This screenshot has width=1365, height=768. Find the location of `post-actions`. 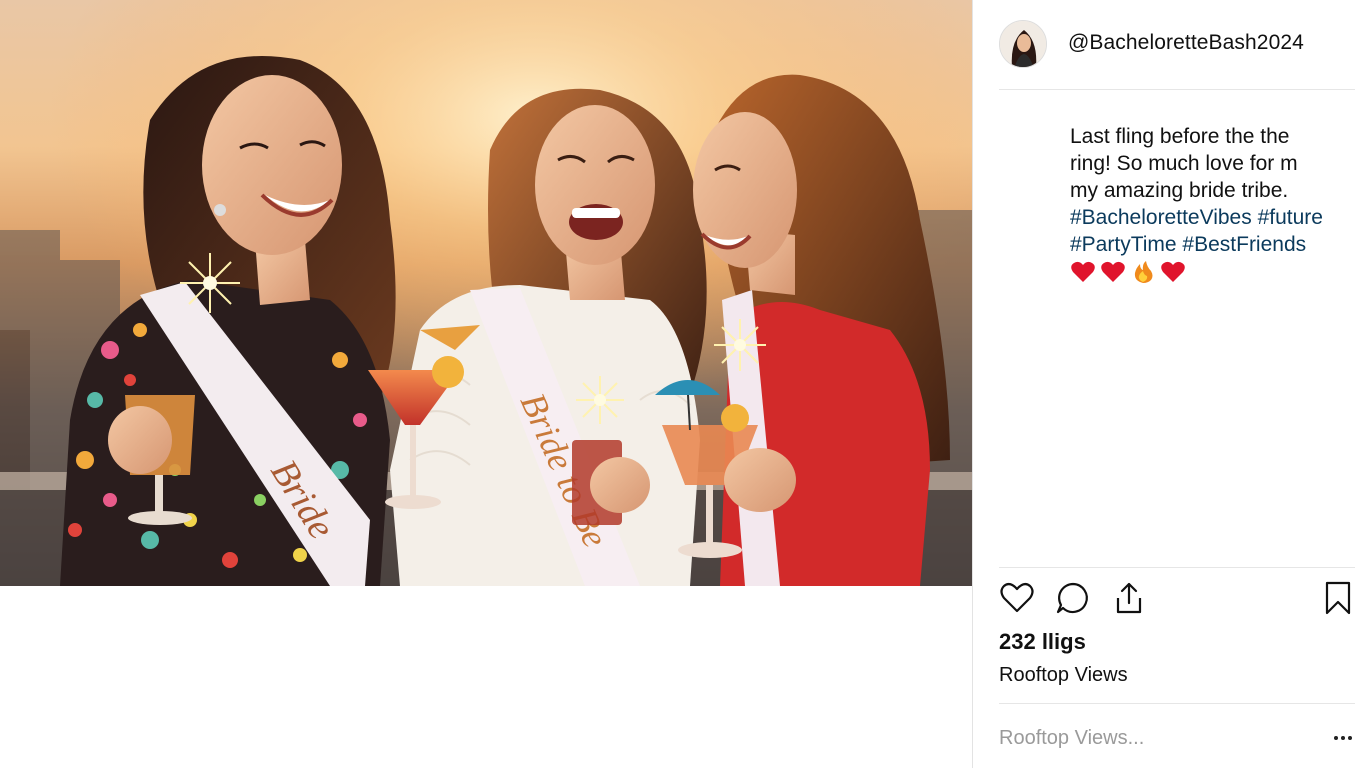

post-actions is located at coordinates (1177, 599).